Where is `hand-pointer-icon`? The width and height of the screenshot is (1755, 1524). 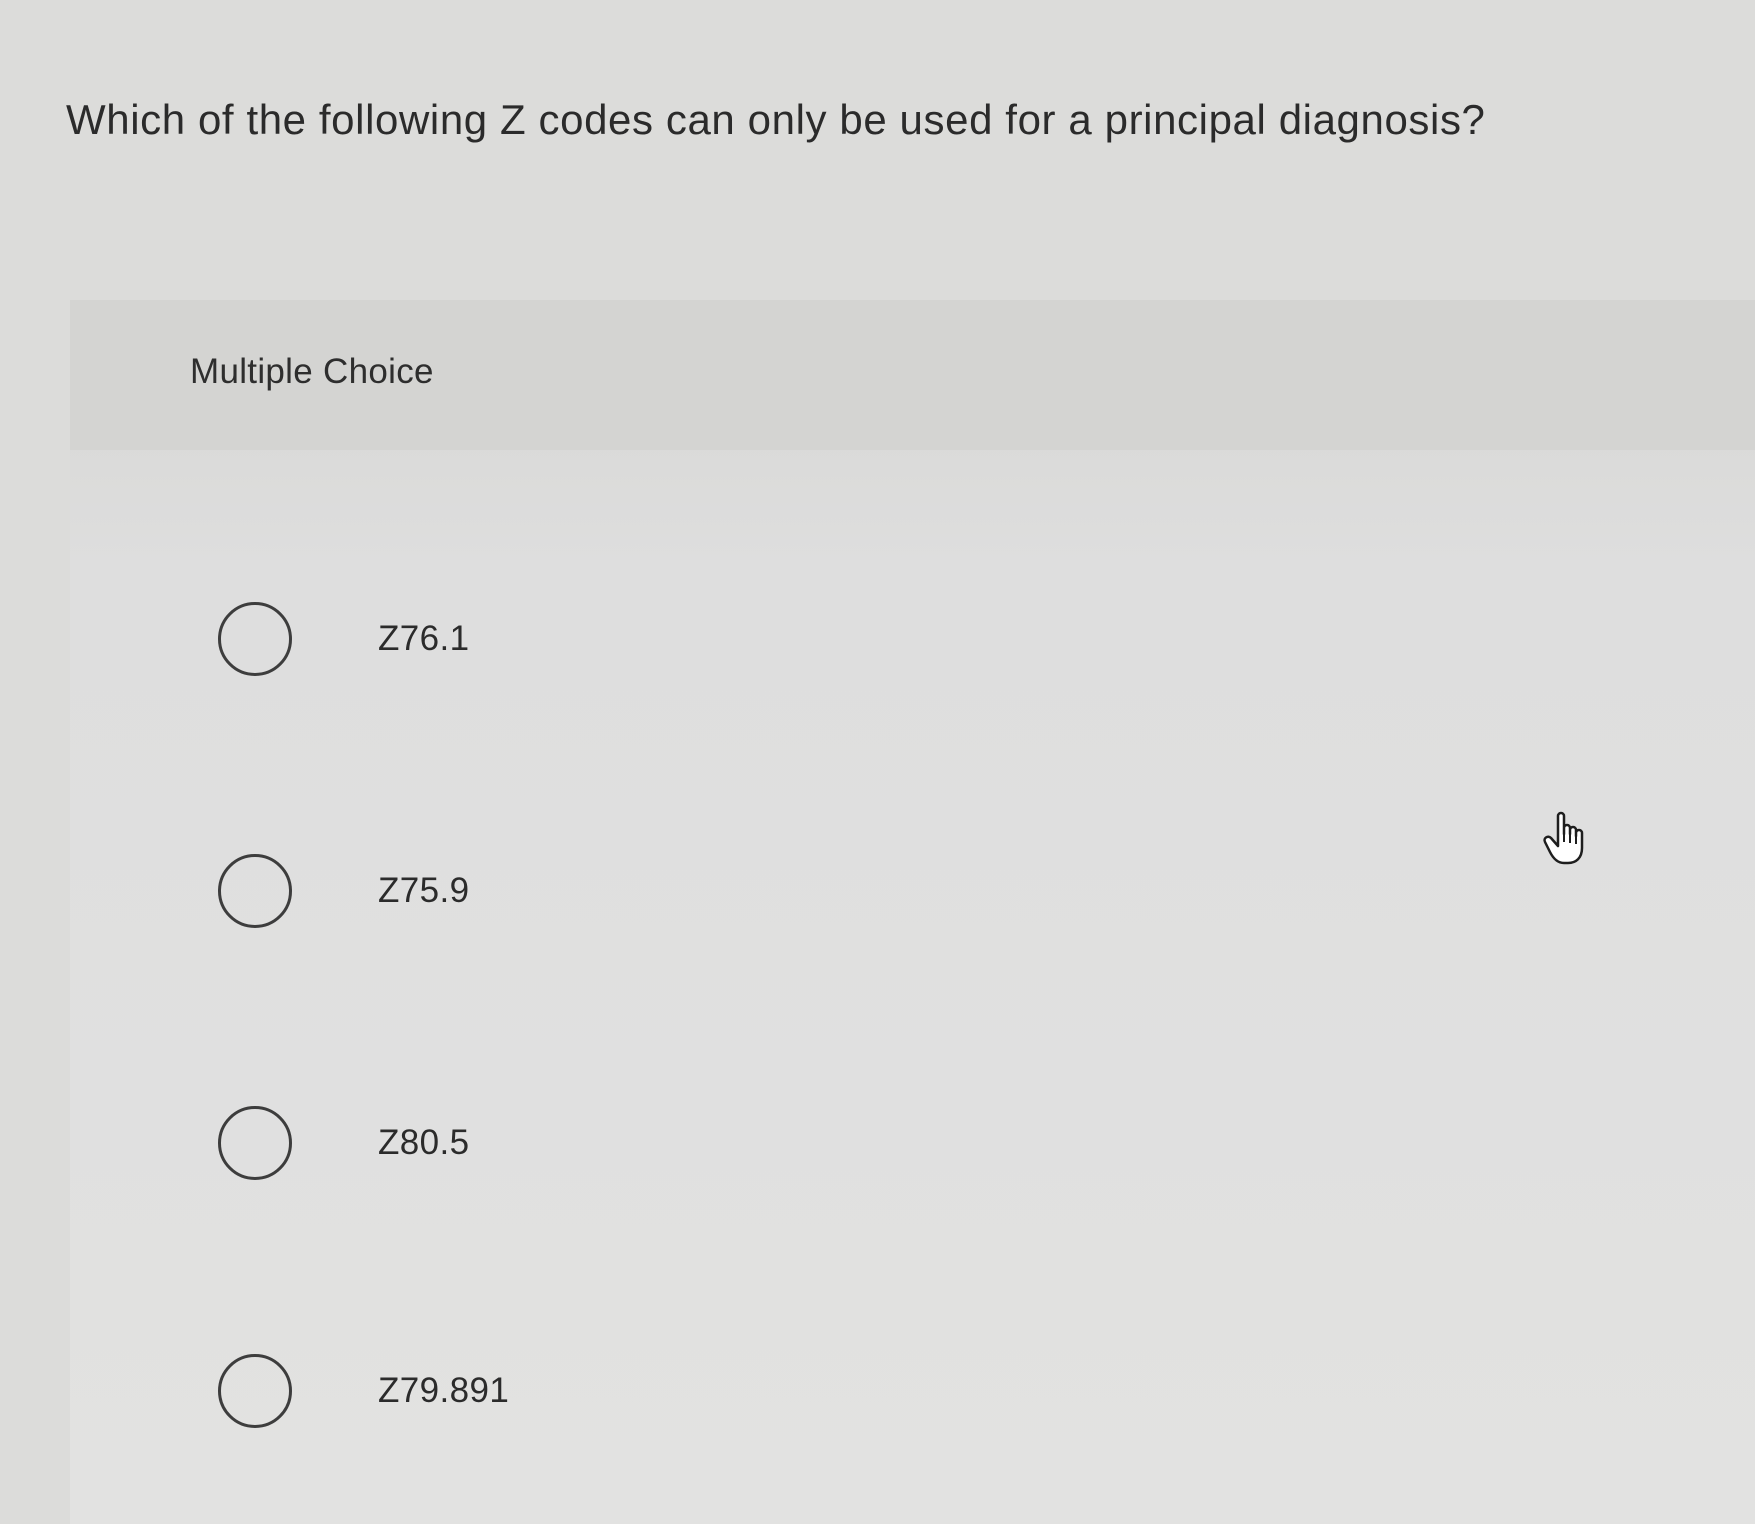
hand-pointer-icon is located at coordinates (1570, 838).